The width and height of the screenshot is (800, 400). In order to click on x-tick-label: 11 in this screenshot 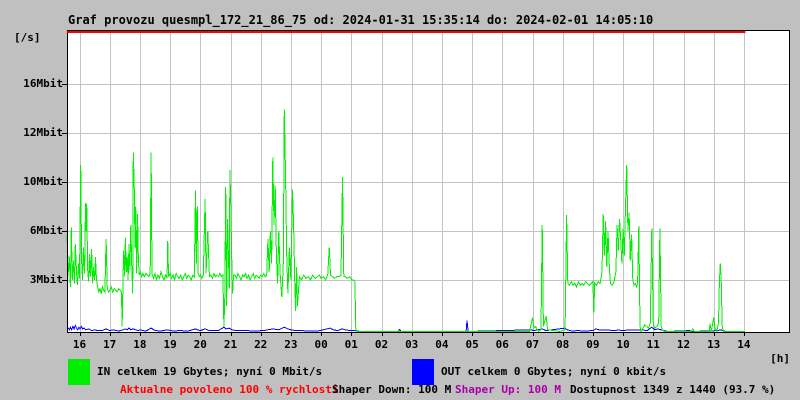, I will do `click(653, 344)`.